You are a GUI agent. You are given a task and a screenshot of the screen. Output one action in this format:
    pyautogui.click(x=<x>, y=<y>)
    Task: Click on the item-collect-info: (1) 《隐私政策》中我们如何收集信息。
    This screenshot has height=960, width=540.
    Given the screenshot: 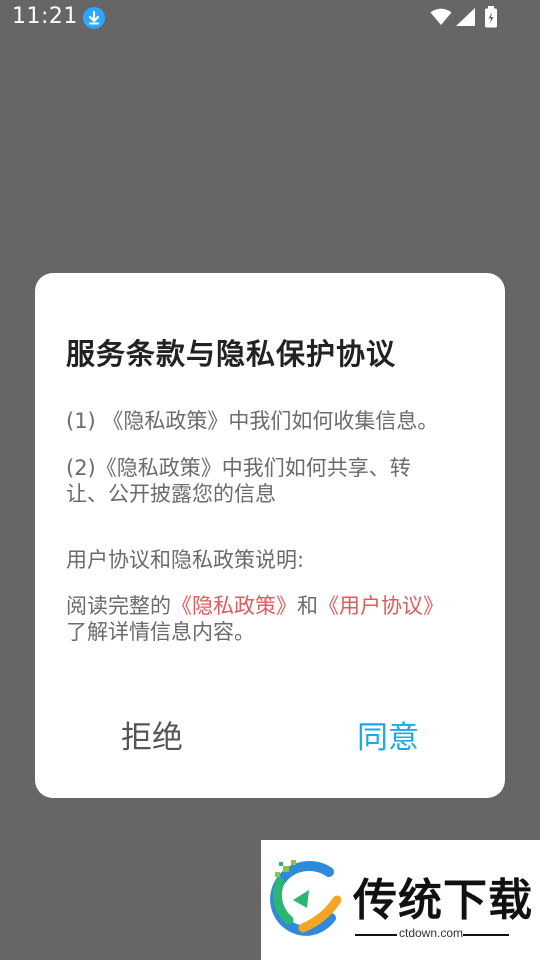 What is the action you would take?
    pyautogui.click(x=252, y=421)
    